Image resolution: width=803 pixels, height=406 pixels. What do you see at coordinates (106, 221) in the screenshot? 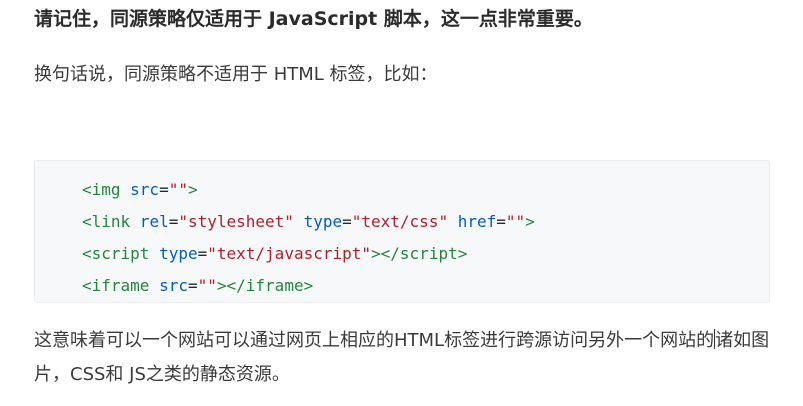
I see `code-token: <link` at bounding box center [106, 221].